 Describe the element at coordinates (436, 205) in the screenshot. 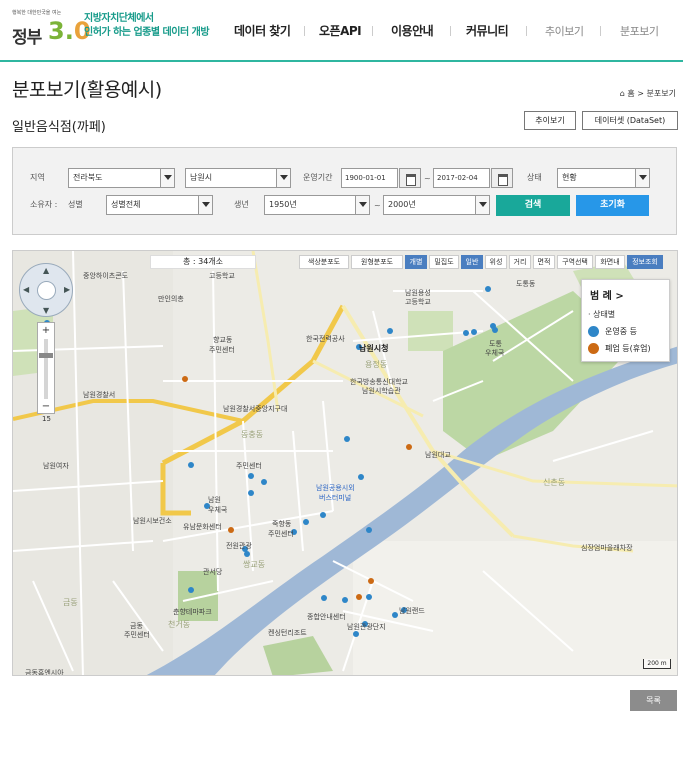

I see `birth-to-select: 2000년` at that location.